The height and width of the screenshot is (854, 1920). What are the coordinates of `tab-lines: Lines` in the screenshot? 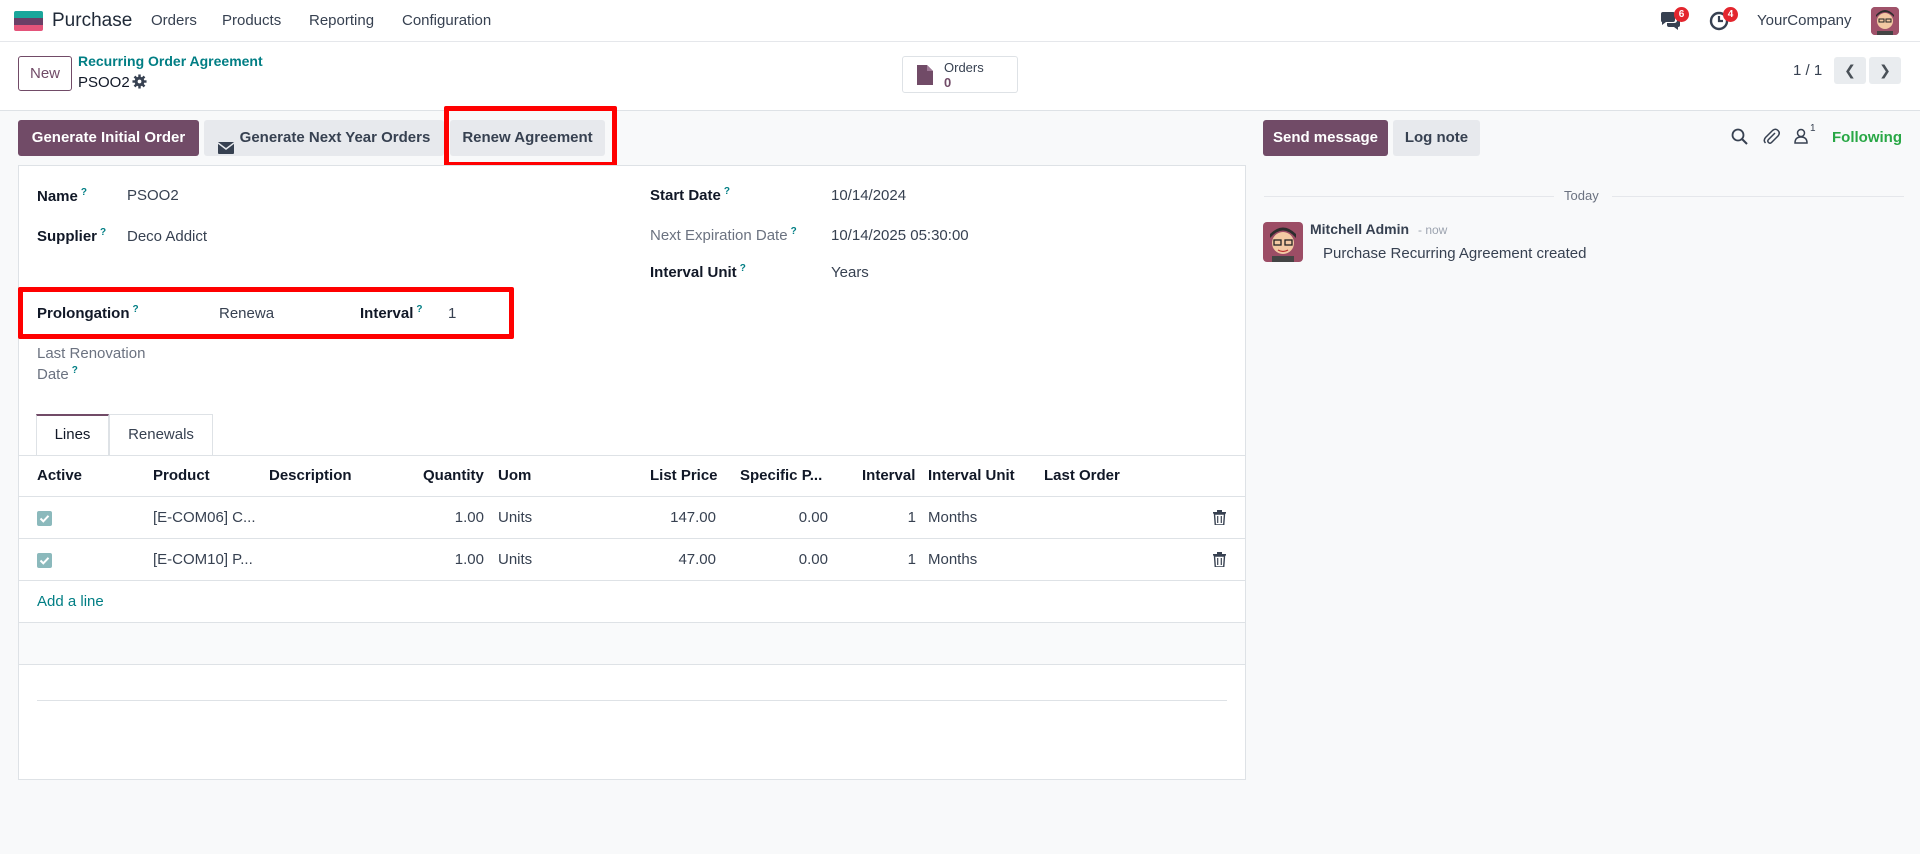 It's located at (72, 435).